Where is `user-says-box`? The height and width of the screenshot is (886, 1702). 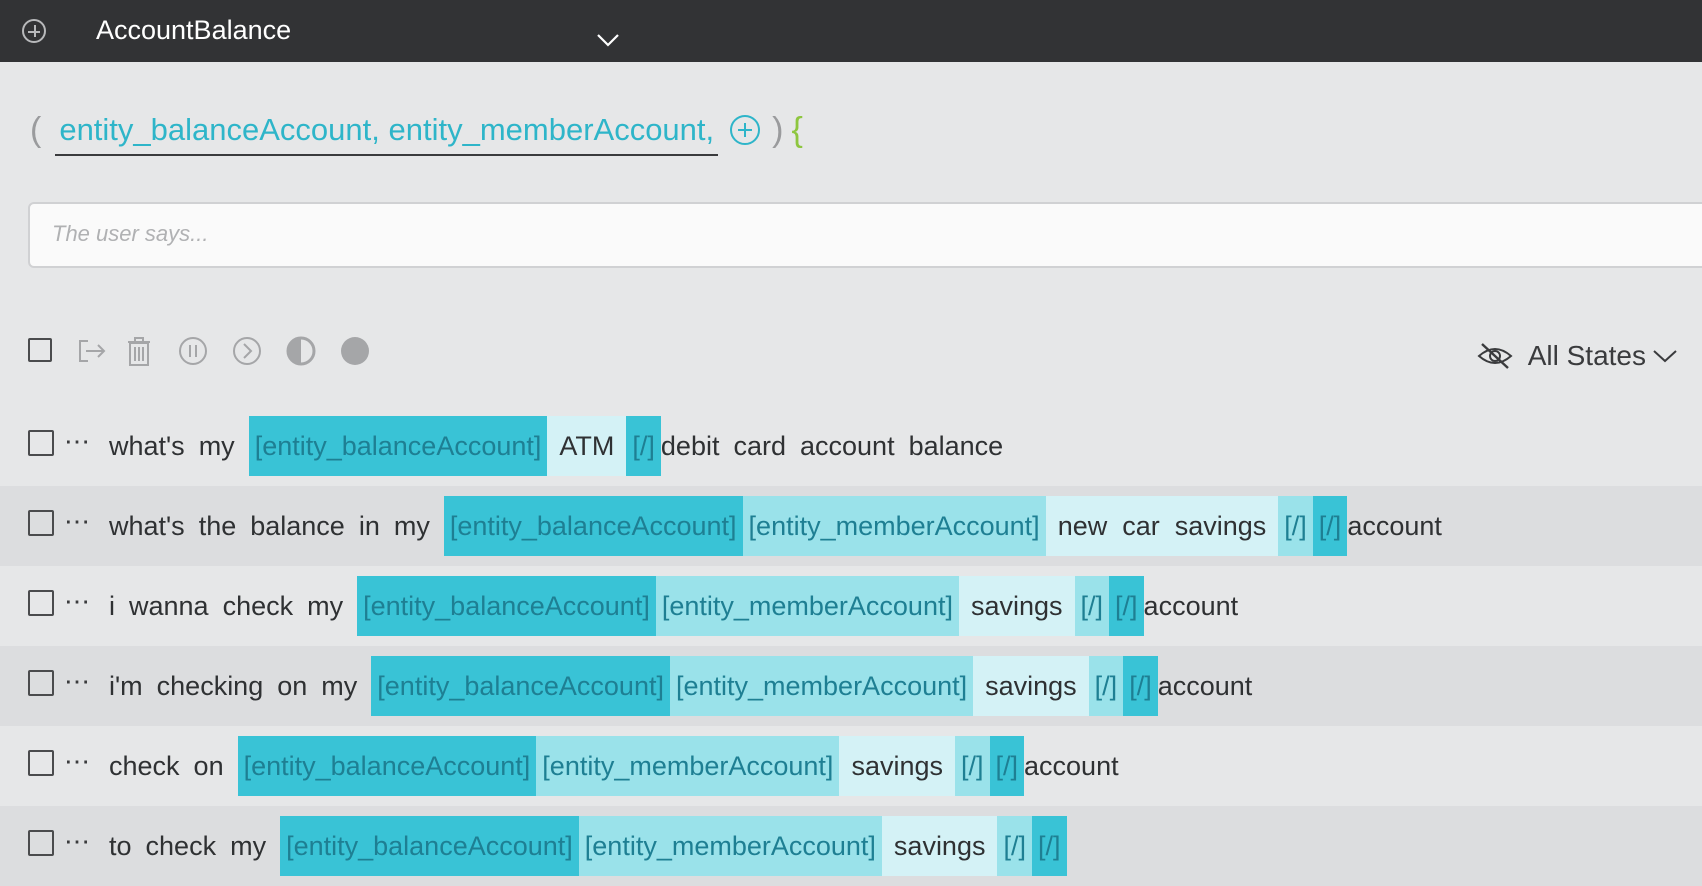
user-says-box is located at coordinates (865, 235).